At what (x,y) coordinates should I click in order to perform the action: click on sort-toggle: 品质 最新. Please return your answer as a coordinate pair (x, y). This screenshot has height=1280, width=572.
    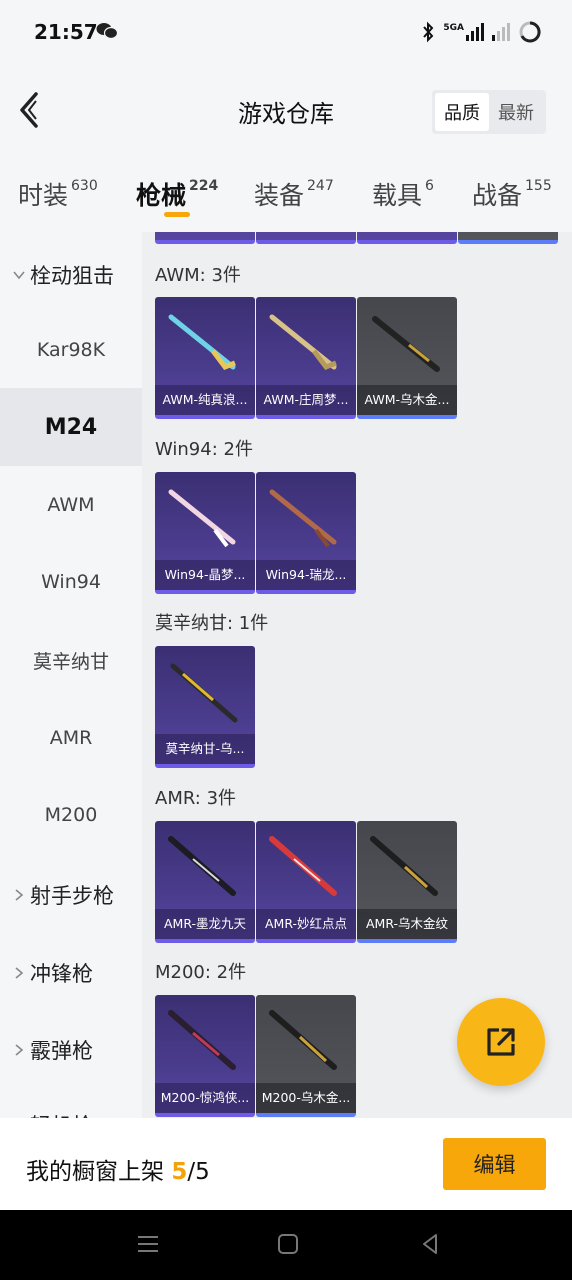
    Looking at the image, I should click on (489, 112).